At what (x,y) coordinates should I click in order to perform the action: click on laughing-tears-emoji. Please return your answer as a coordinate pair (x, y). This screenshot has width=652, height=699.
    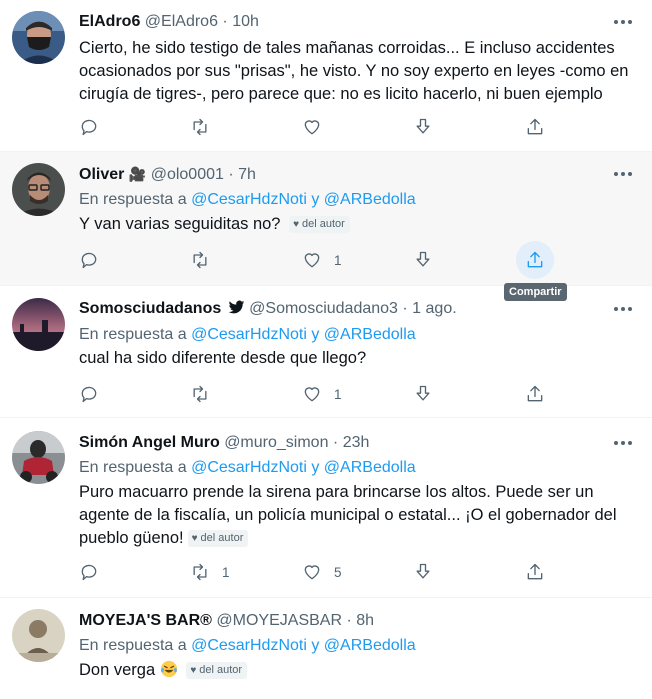
    Looking at the image, I should click on (168, 669).